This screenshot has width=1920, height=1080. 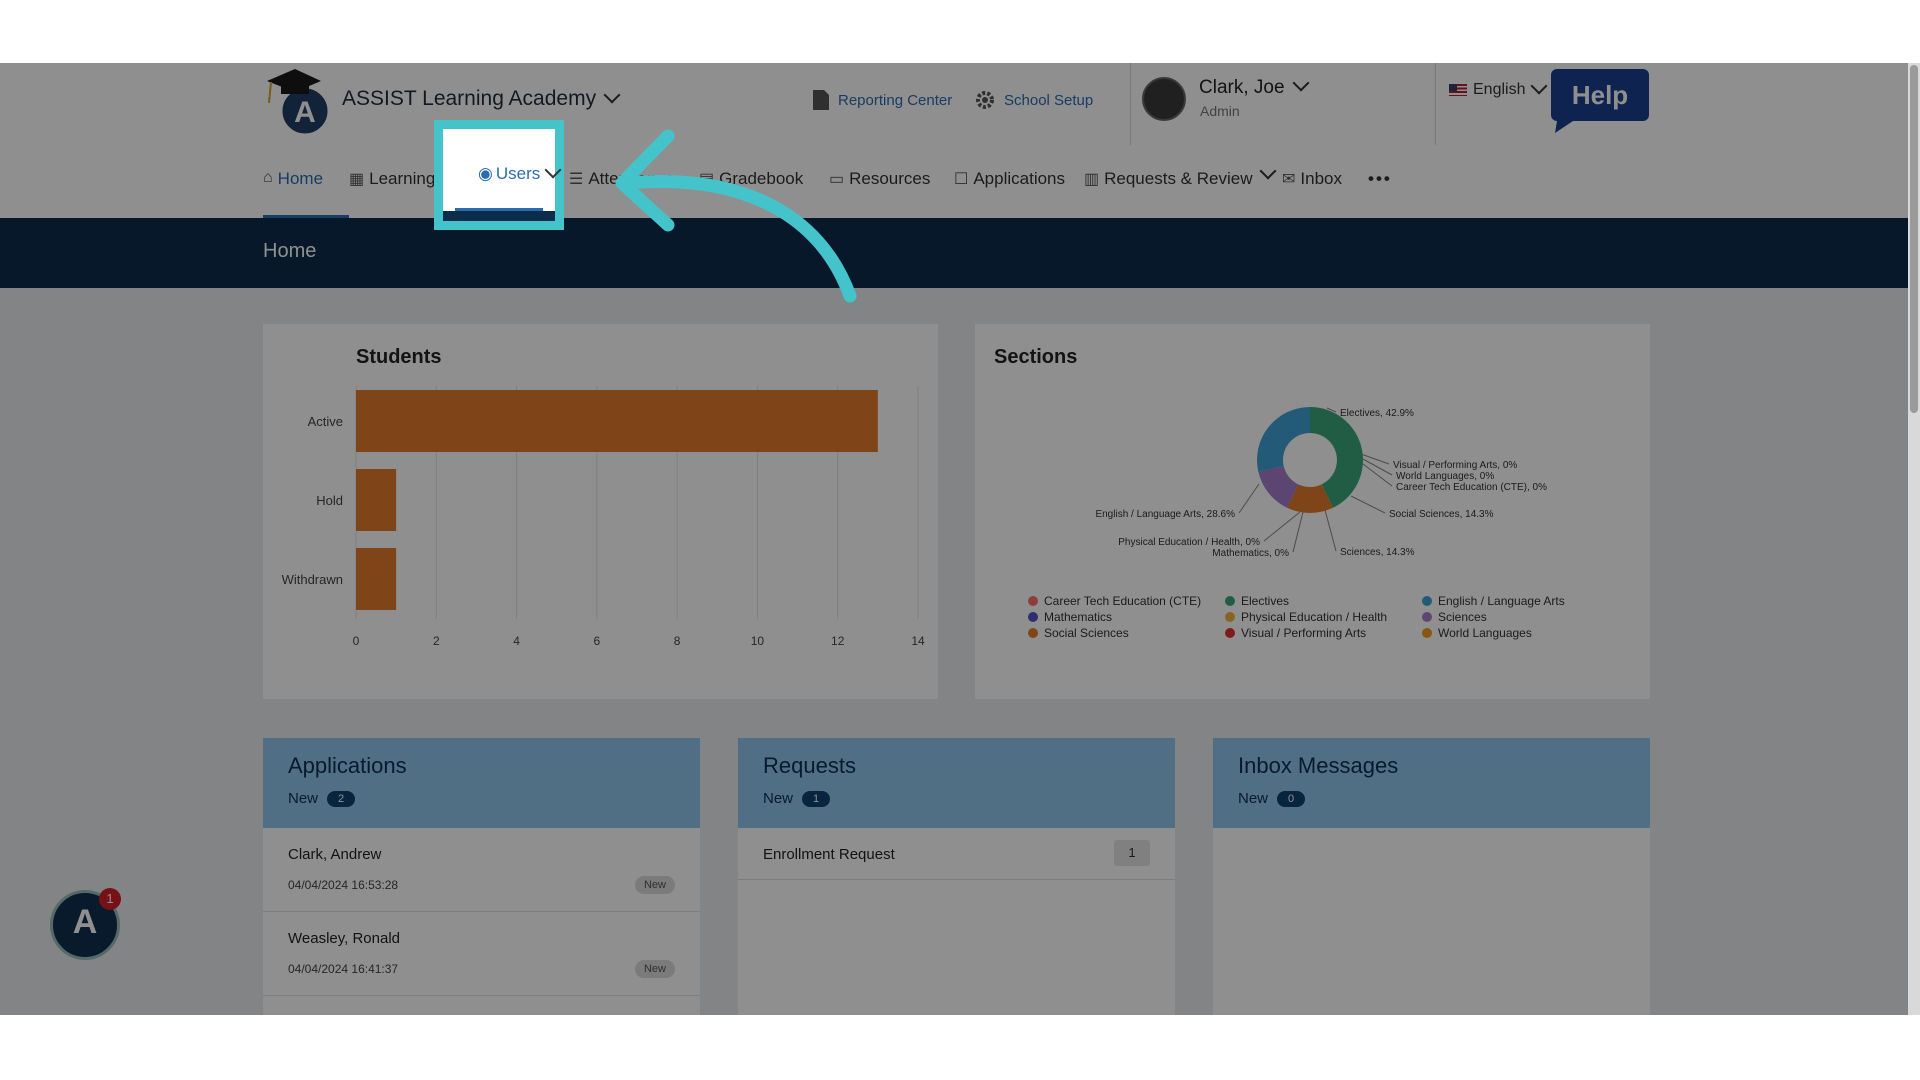 What do you see at coordinates (1914, 539) in the screenshot?
I see `scrollbar` at bounding box center [1914, 539].